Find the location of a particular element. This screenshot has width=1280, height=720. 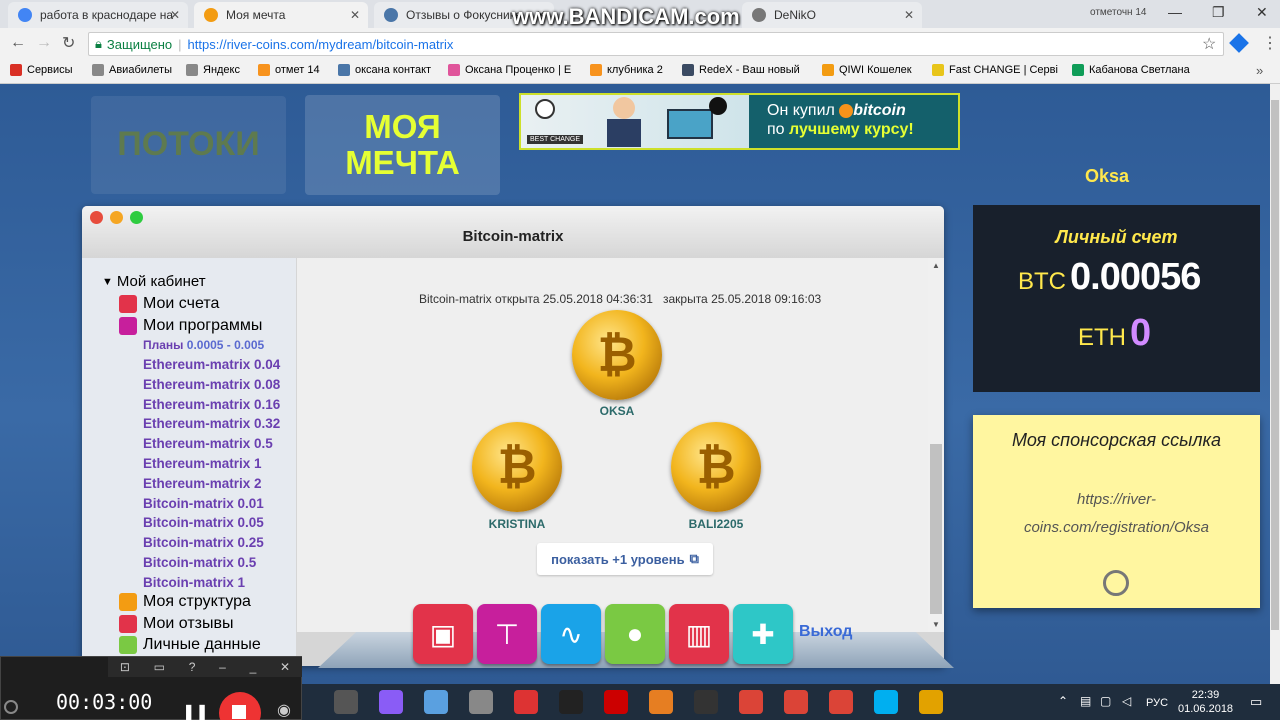

taskbar-browser-icon is located at coordinates (346, 702).